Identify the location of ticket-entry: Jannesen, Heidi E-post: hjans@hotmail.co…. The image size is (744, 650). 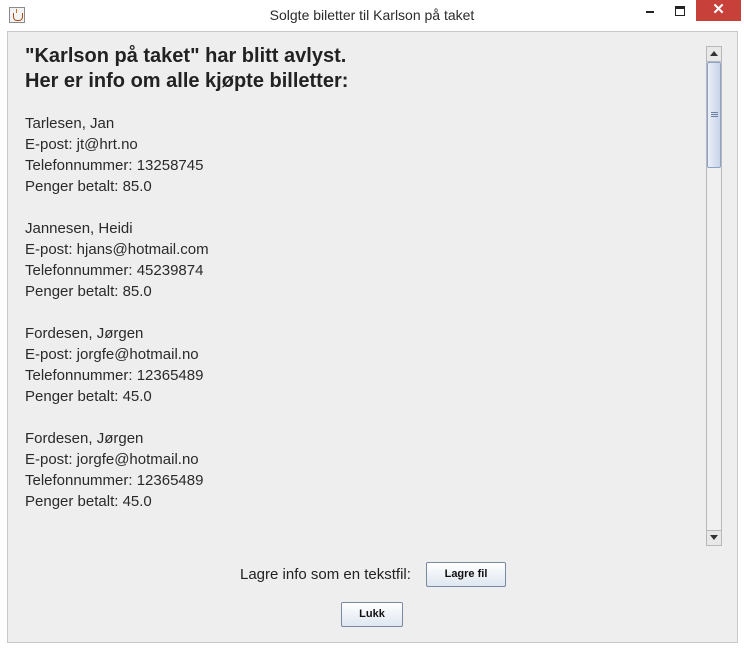
(360, 260).